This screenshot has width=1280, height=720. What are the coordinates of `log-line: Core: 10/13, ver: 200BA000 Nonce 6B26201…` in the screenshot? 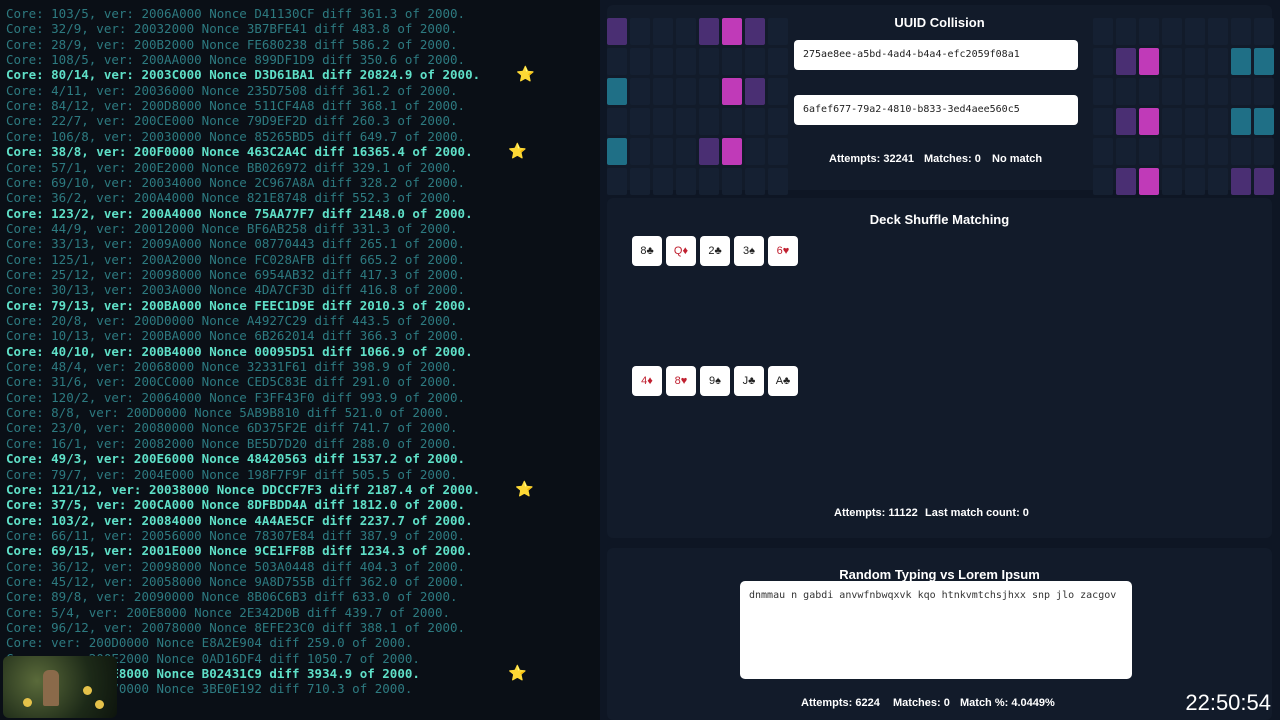 It's located at (236, 336).